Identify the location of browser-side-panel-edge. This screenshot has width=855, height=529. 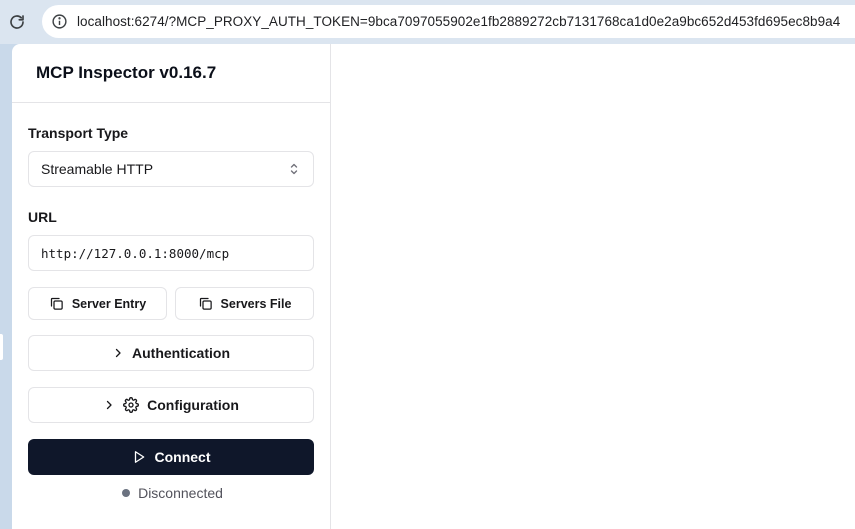
(5, 286).